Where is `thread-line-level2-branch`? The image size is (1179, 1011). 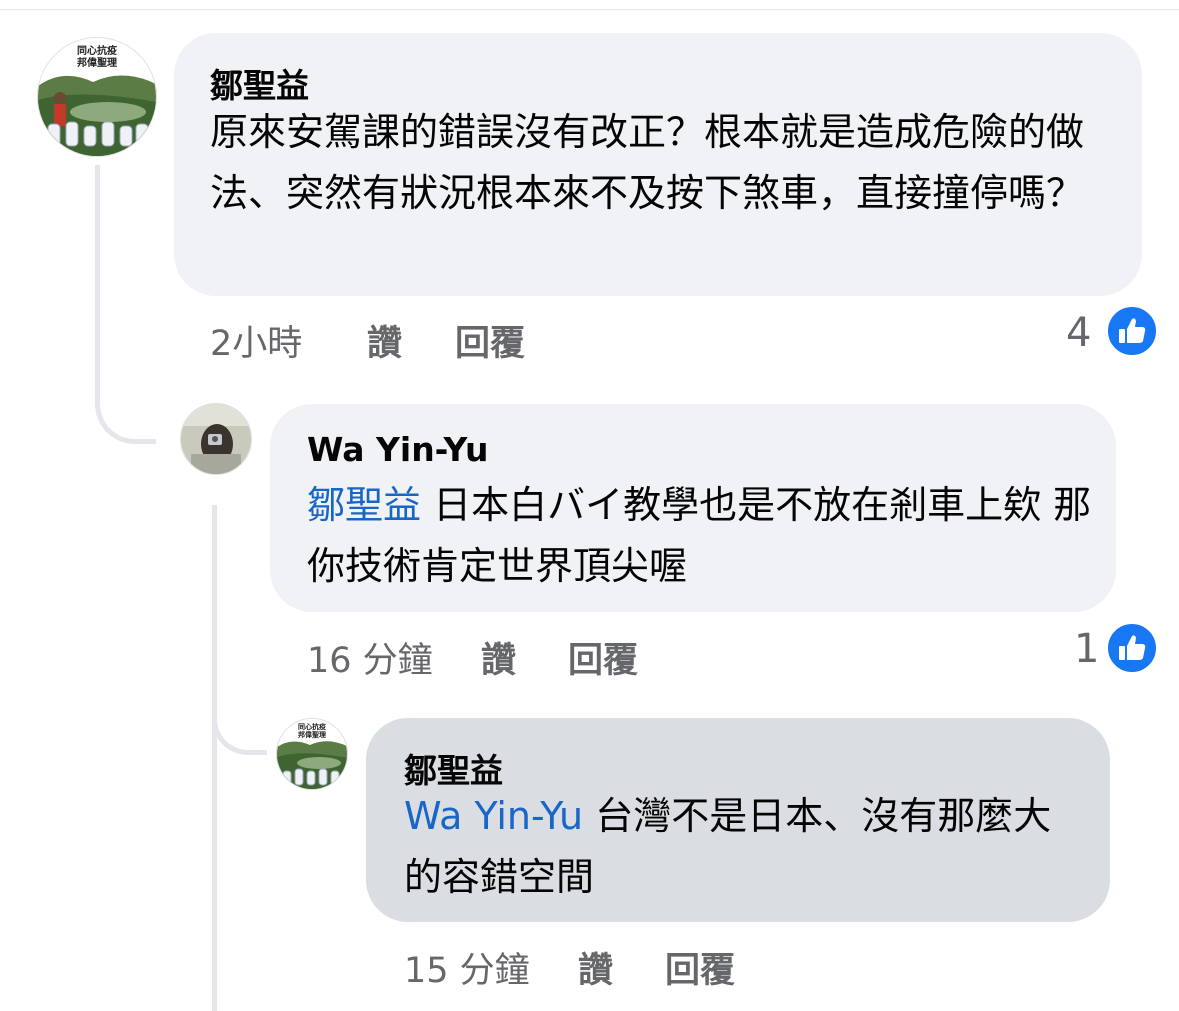
thread-line-level2-branch is located at coordinates (239, 722).